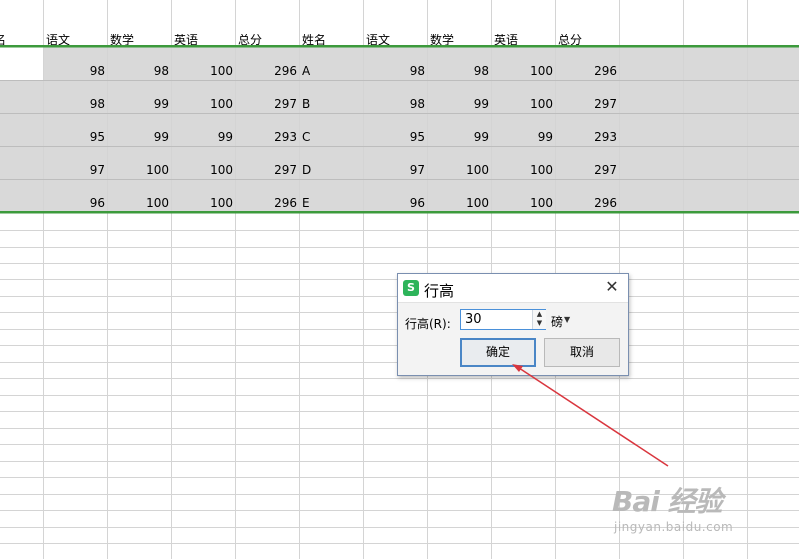 The height and width of the screenshot is (559, 799). Describe the element at coordinates (411, 288) in the screenshot. I see `wps-logo-icon: S` at that location.